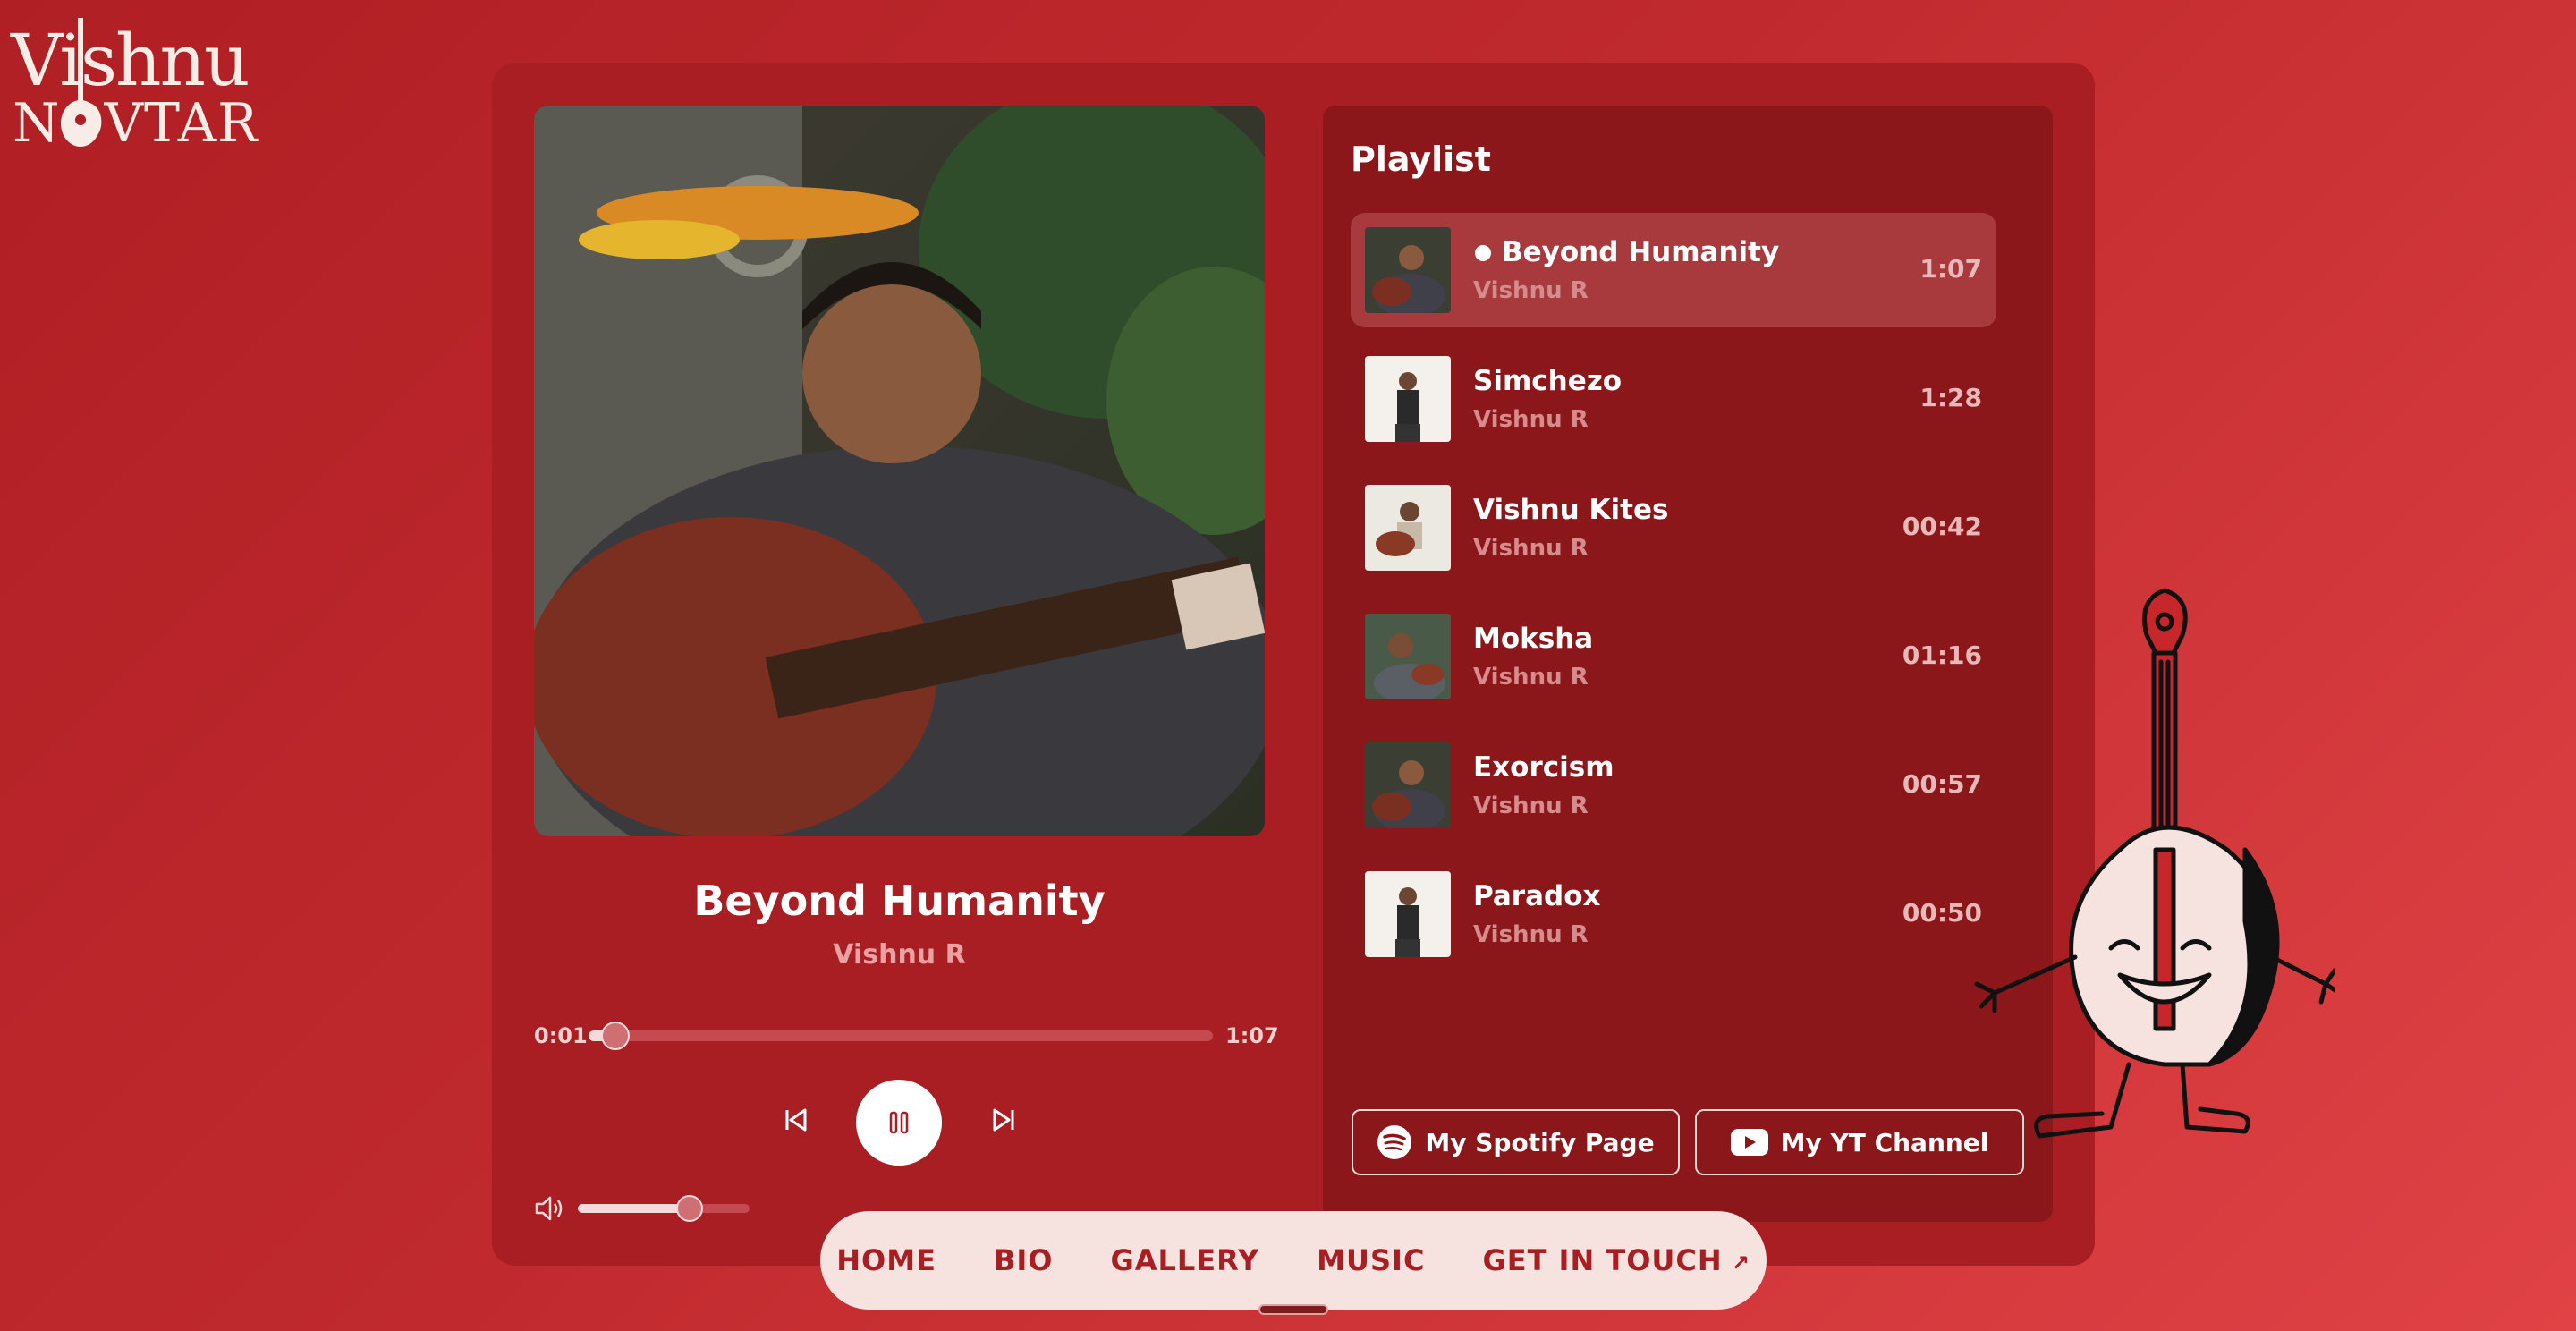 The height and width of the screenshot is (1331, 2576). What do you see at coordinates (1884, 1142) in the screenshot?
I see `youtube-link-label: My YT Channel` at bounding box center [1884, 1142].